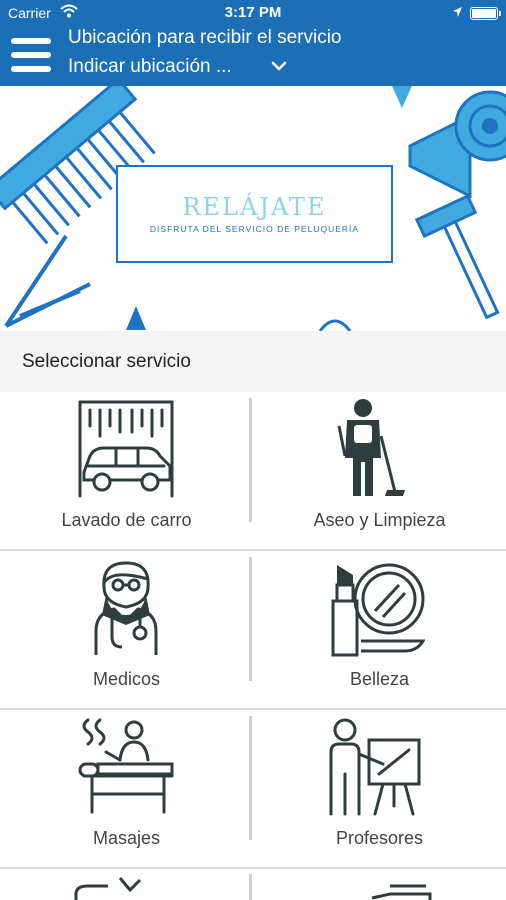 This screenshot has width=506, height=900. I want to click on service-beauty: Belleza, so click(379, 629).